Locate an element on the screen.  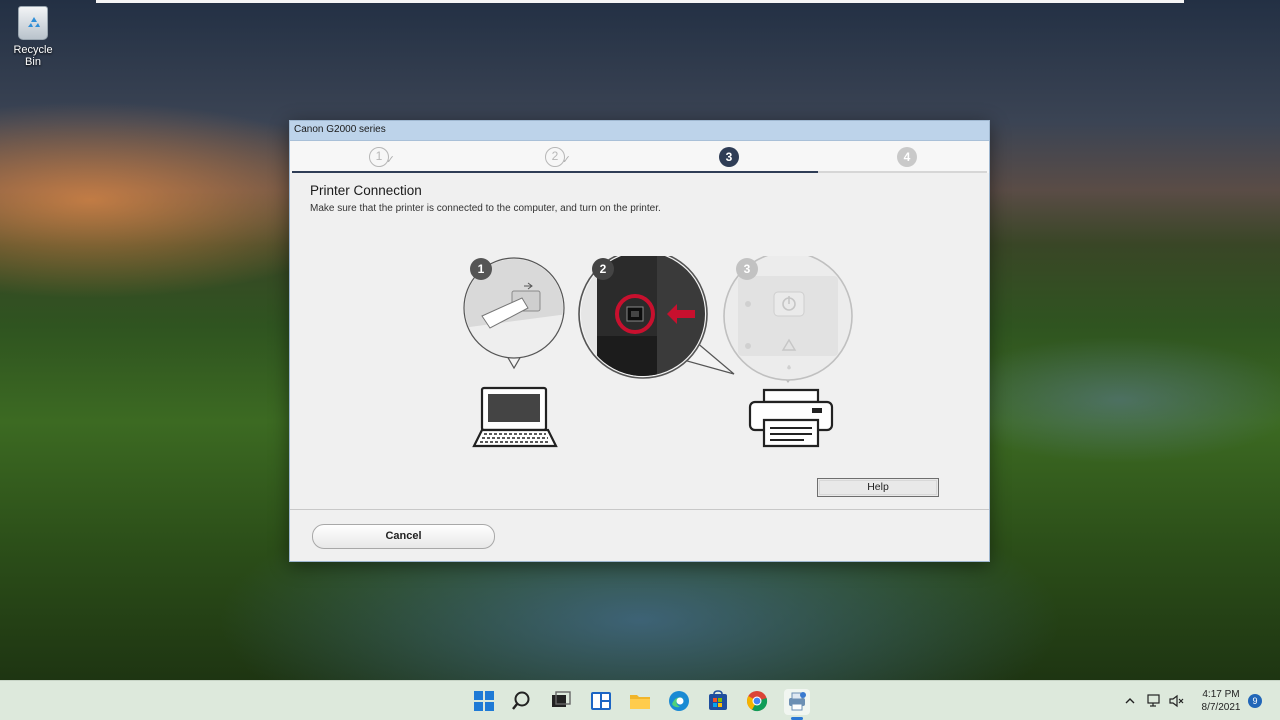
file-explorer-icon is located at coordinates (640, 701).